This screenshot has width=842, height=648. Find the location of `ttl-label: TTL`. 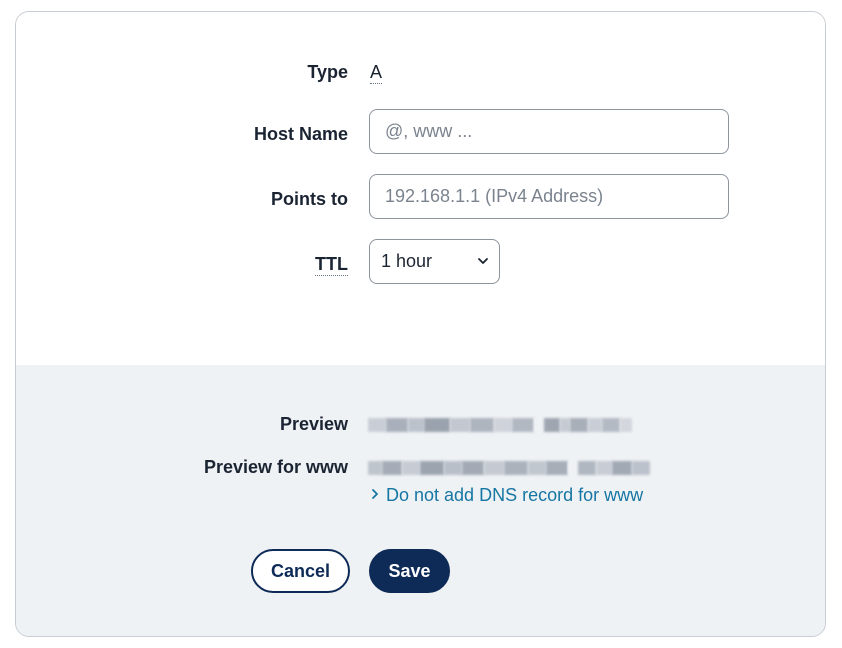

ttl-label: TTL is located at coordinates (331, 265).